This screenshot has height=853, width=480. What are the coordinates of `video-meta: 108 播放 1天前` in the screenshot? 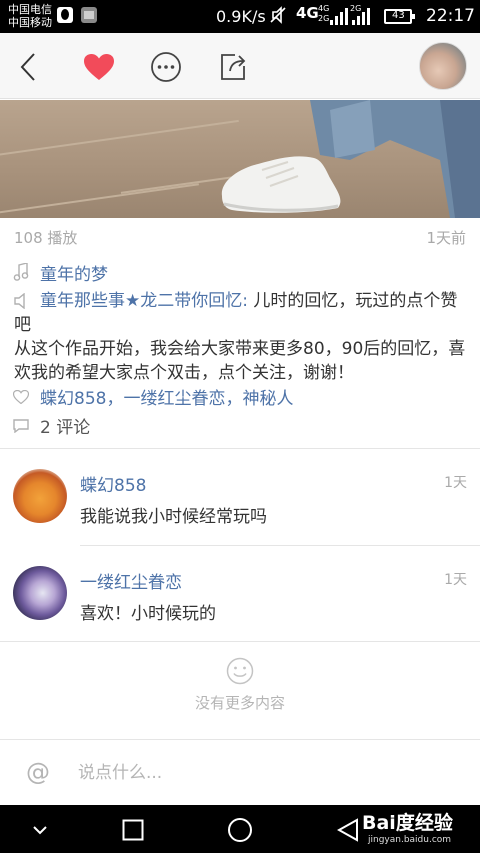 It's located at (240, 236).